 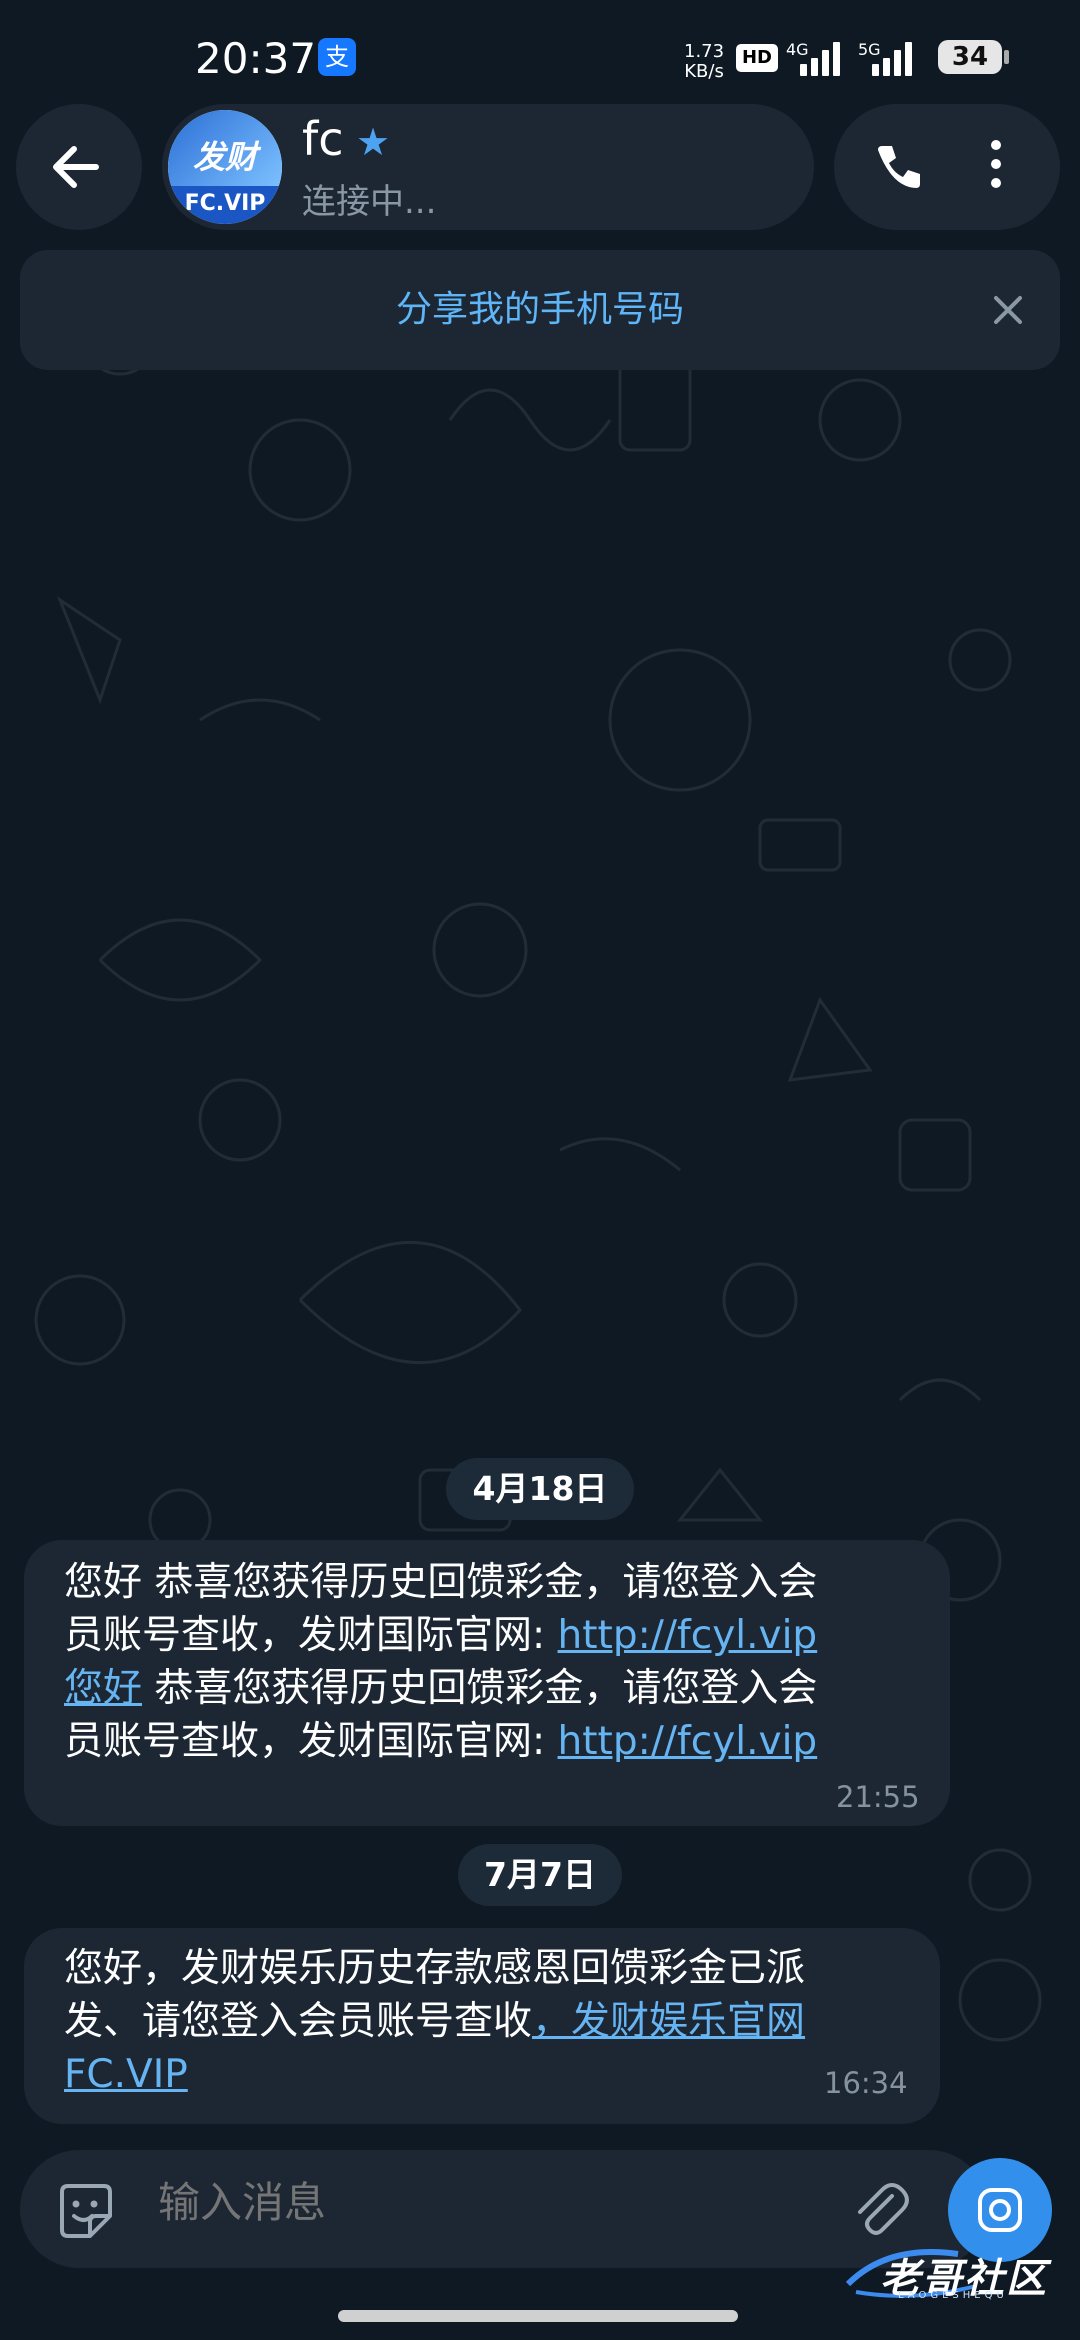 What do you see at coordinates (435, 1968) in the screenshot?
I see `message-line: 您好，发财娱乐历史存款感恩回馈彩金已派` at bounding box center [435, 1968].